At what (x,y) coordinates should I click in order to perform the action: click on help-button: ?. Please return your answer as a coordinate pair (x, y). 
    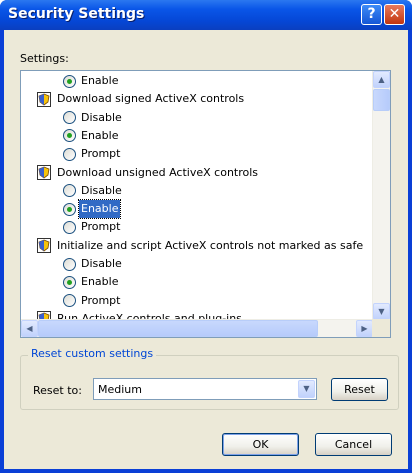
    Looking at the image, I should click on (371, 14).